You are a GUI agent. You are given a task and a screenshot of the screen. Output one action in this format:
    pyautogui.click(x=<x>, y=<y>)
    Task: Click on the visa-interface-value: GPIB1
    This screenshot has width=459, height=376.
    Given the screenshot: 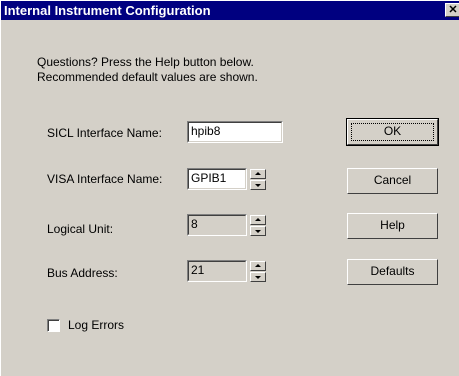 What is the action you would take?
    pyautogui.click(x=217, y=179)
    